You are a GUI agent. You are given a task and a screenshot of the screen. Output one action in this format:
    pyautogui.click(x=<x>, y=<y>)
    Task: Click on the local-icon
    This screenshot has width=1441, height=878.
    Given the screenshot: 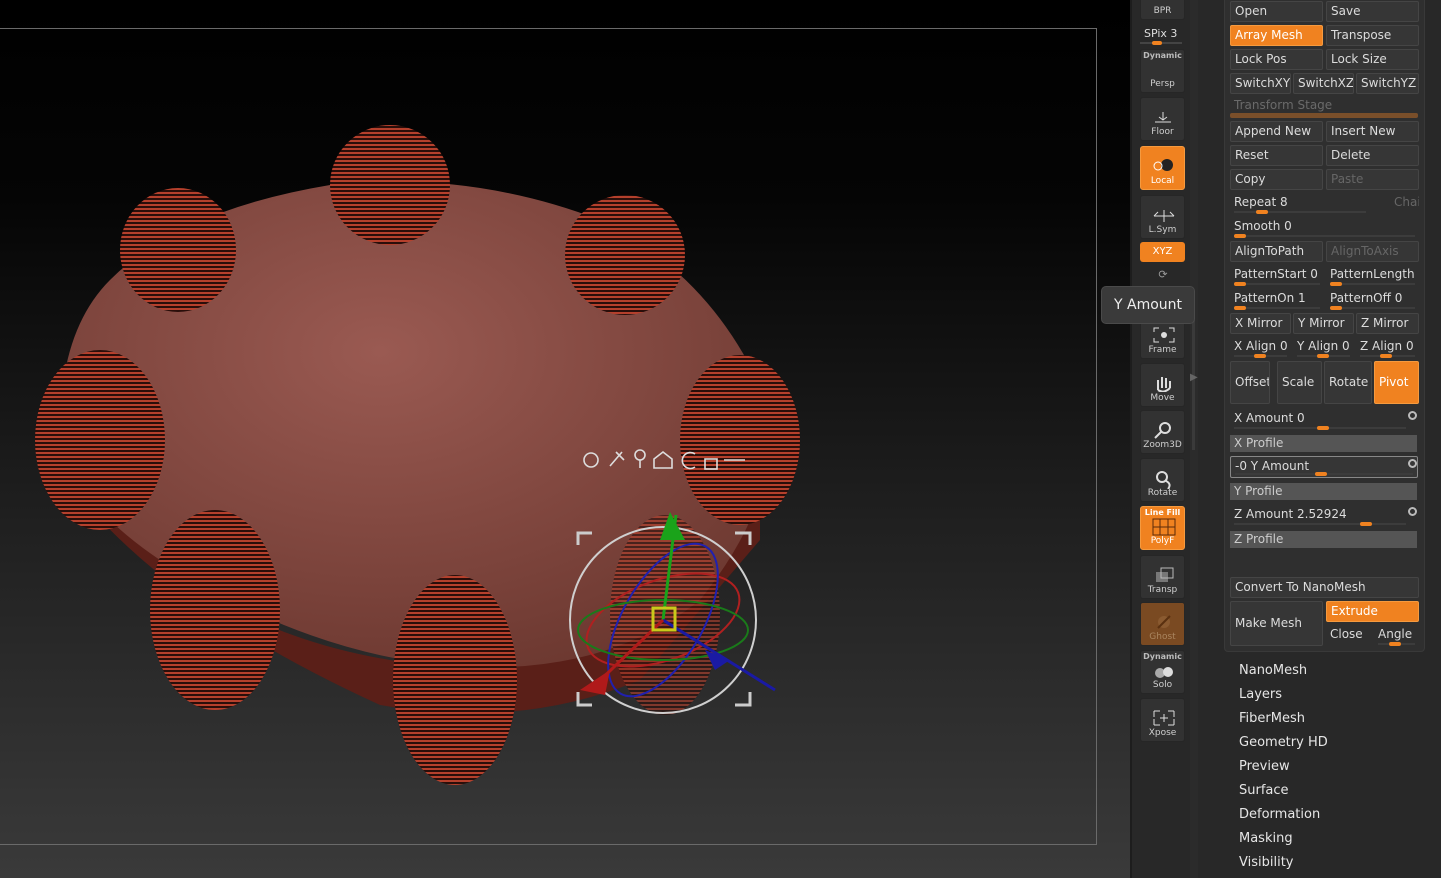 What is the action you would take?
    pyautogui.click(x=1163, y=165)
    